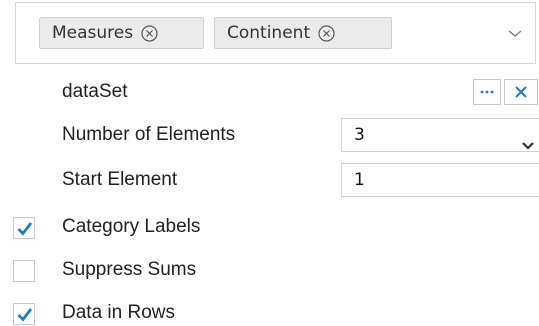  What do you see at coordinates (269, 33) in the screenshot?
I see `tag-label: Continent` at bounding box center [269, 33].